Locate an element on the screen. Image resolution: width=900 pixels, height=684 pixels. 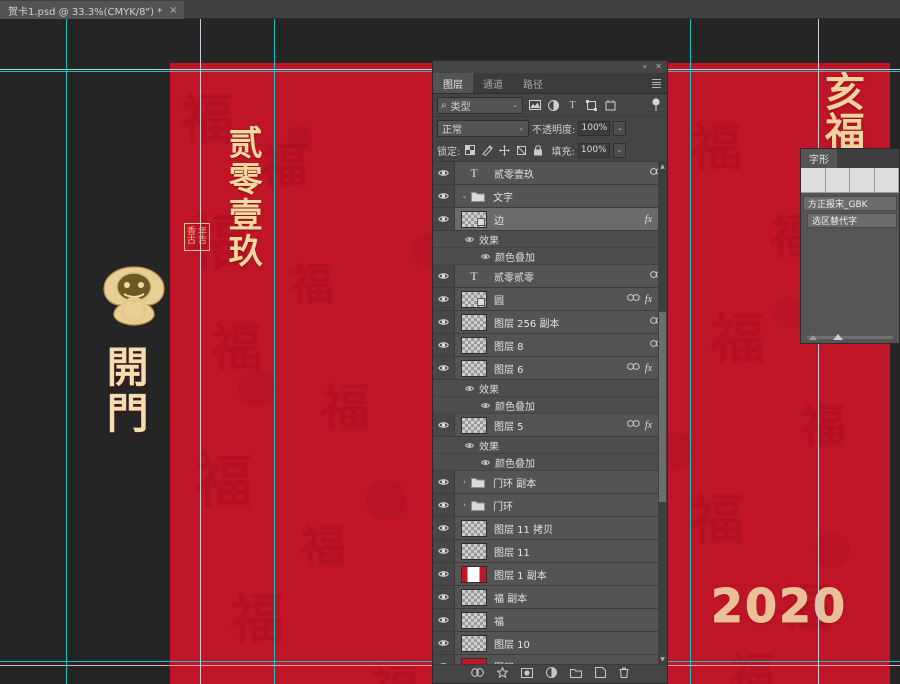
layers-scrollbar: ▲ ▼ is located at coordinates (662, 413).